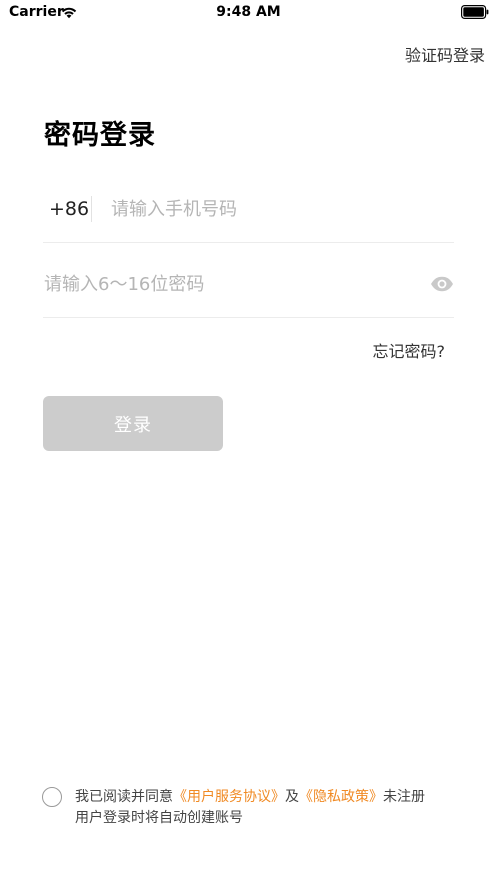 The width and height of the screenshot is (497, 883). I want to click on agreement-text: 我已阅读并同意《用户服务协议》及《隐私政策》未注册用户登录时将自动创建账号, so click(255, 808).